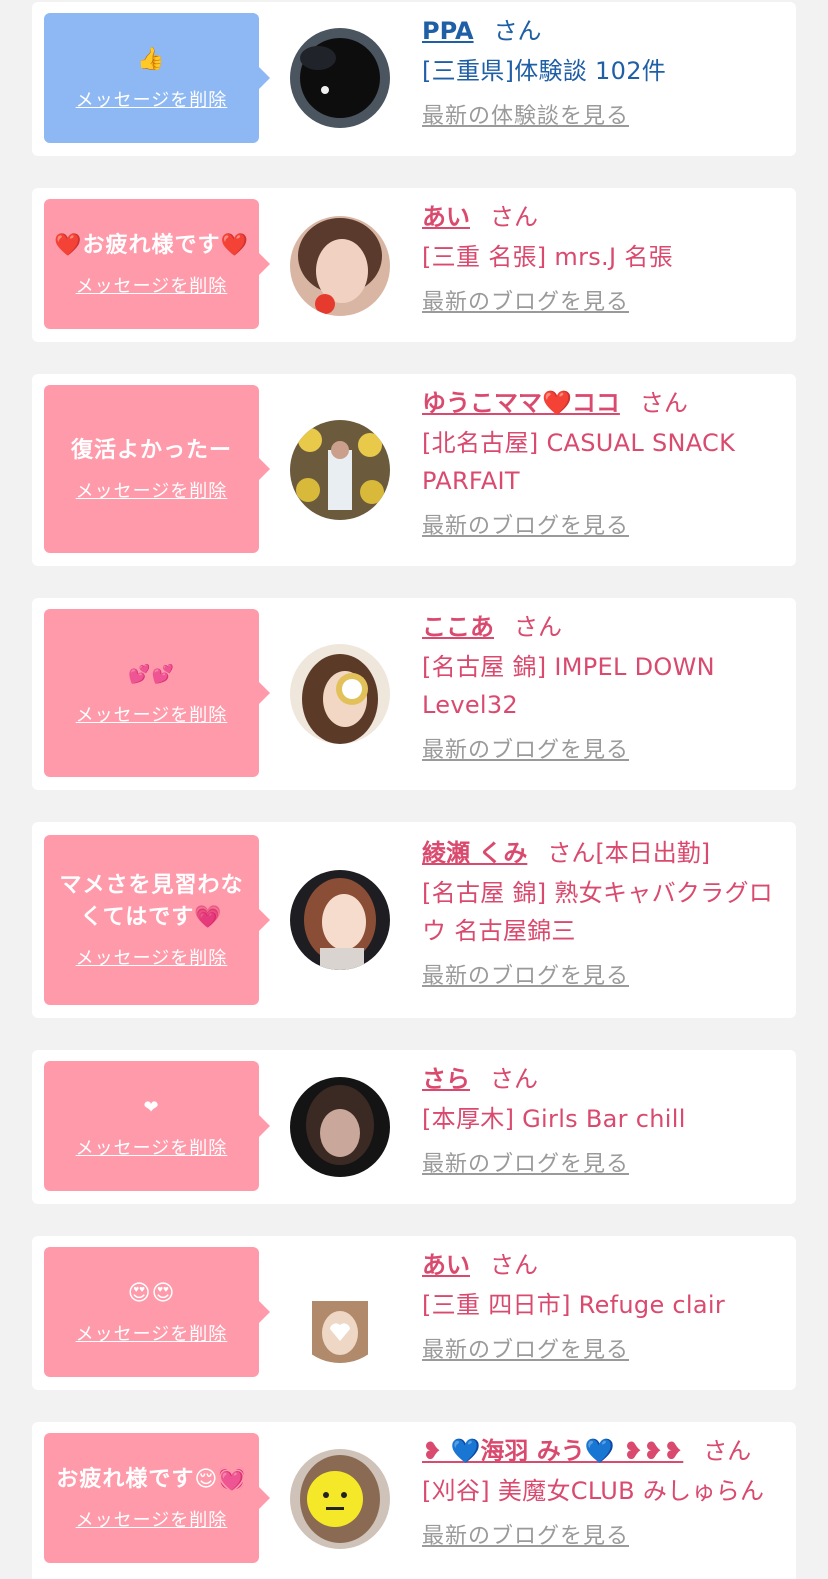 The height and width of the screenshot is (1579, 828). Describe the element at coordinates (157, 264) in the screenshot. I see `message-bubble: ❤️お疲れ様です❤️ メッセージを削除` at that location.